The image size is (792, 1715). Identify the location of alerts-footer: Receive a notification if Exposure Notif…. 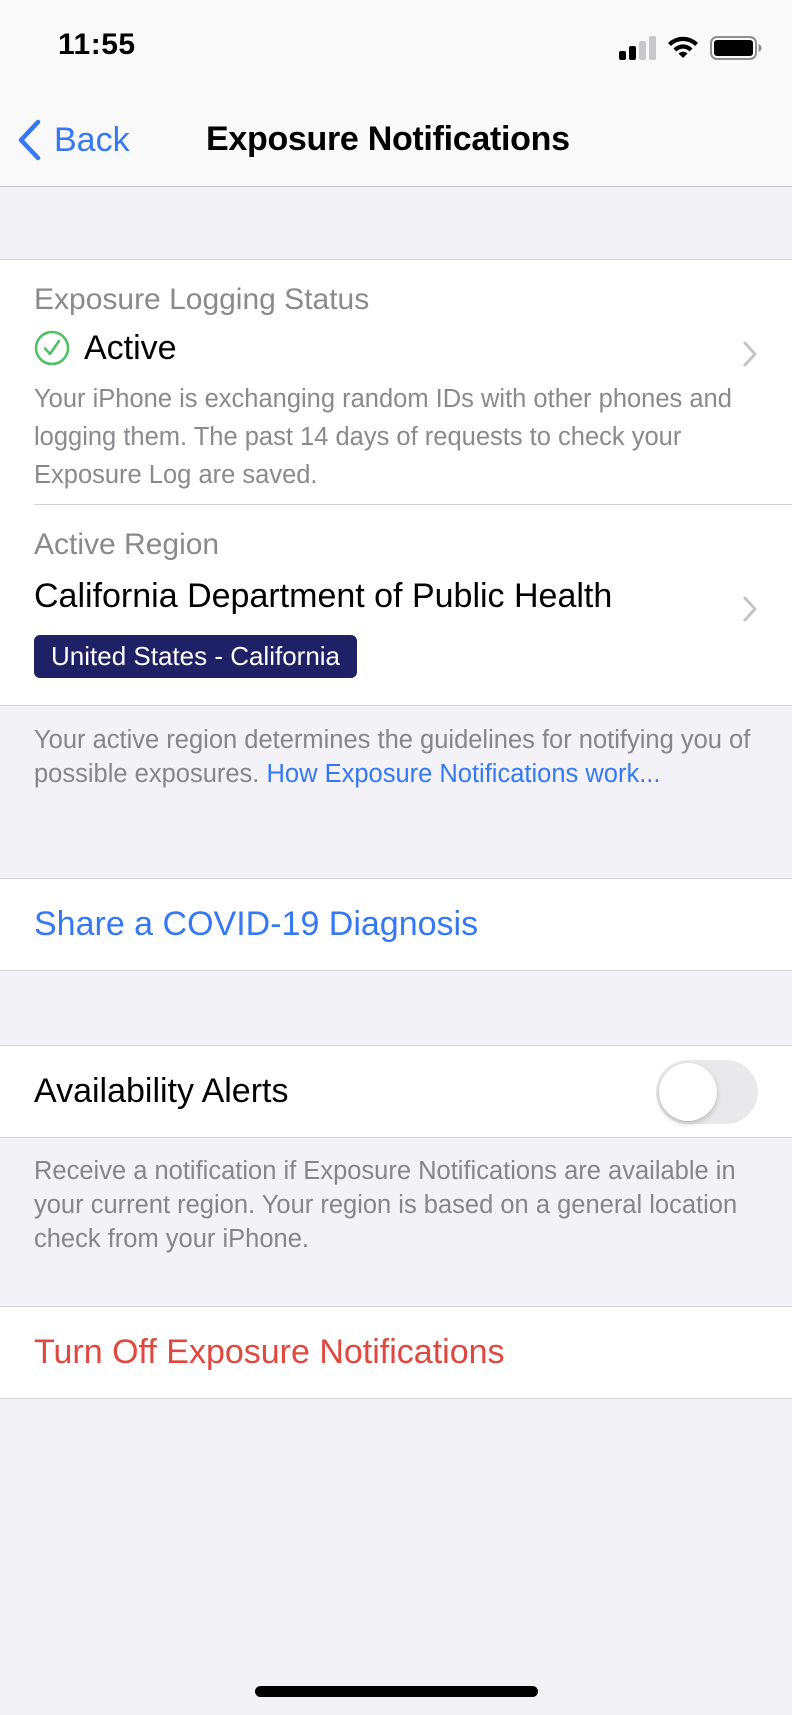
(386, 1205).